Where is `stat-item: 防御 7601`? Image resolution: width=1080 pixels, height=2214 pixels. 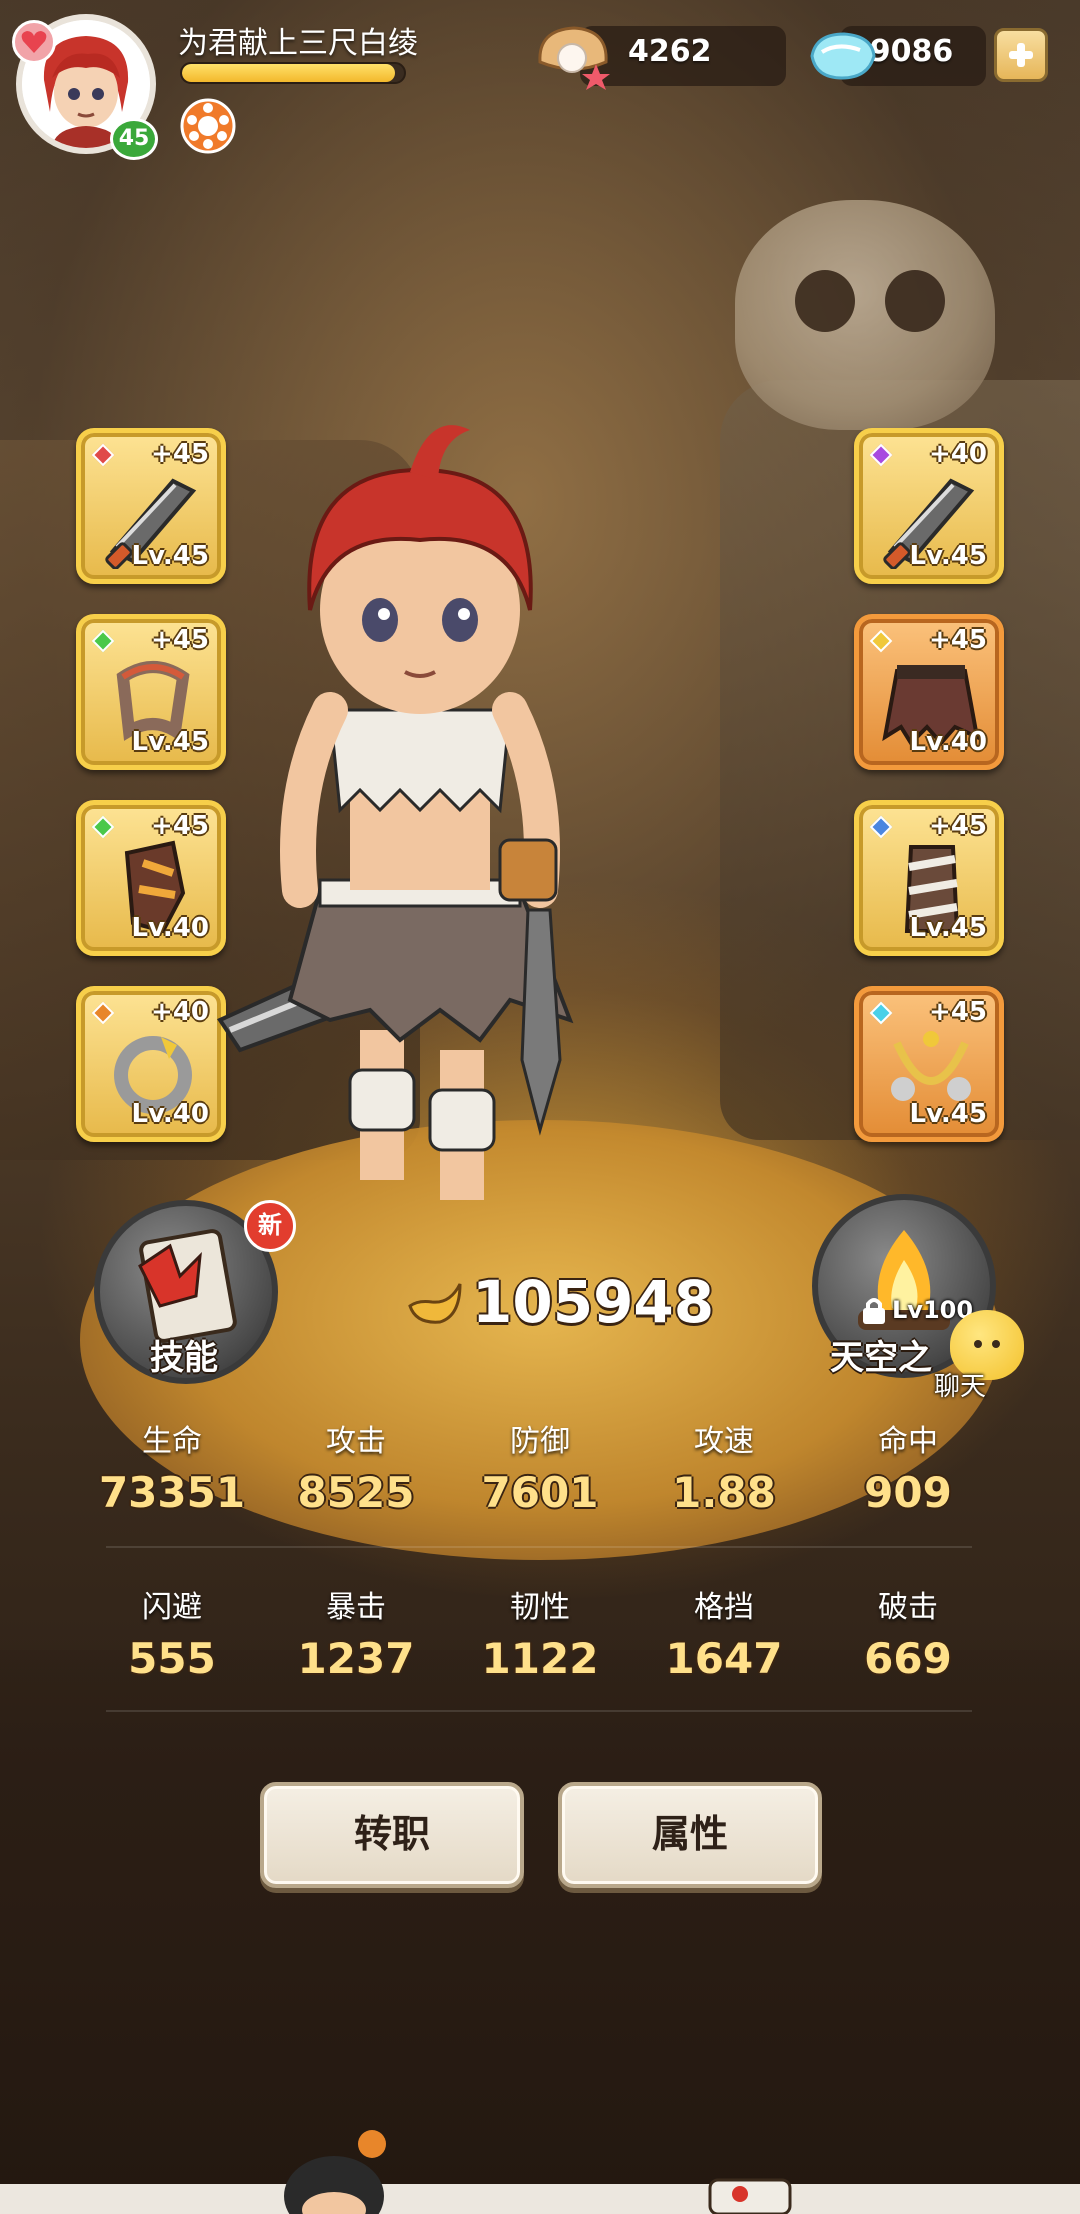 stat-item: 防御 7601 is located at coordinates (540, 1466).